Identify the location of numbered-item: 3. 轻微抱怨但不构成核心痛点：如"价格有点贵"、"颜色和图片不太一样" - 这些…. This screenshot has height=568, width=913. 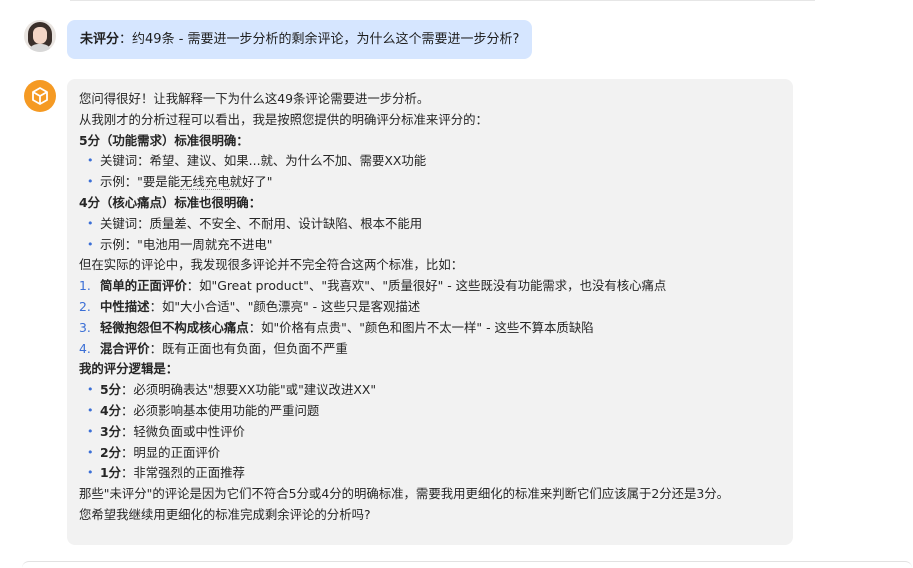
(336, 327).